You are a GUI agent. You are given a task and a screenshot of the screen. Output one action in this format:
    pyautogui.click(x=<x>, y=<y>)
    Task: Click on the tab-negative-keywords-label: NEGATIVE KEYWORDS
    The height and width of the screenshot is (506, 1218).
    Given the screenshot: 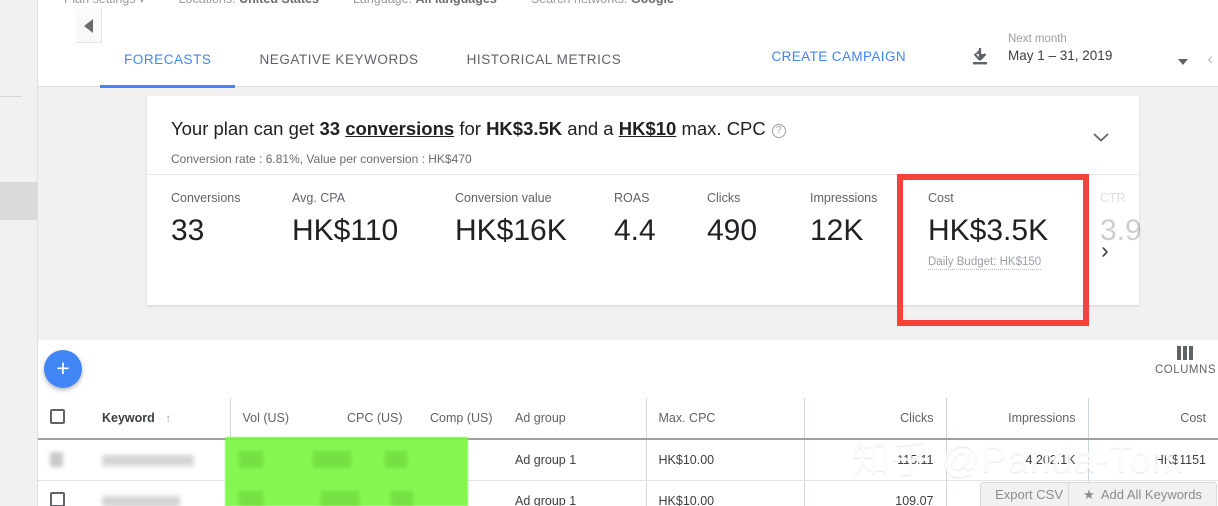 What is the action you would take?
    pyautogui.click(x=339, y=59)
    